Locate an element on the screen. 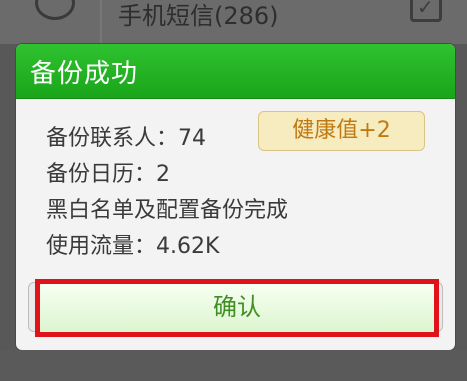 Image resolution: width=467 pixels, height=381 pixels. data-usage-line: 使用流量：4.62K is located at coordinates (133, 246).